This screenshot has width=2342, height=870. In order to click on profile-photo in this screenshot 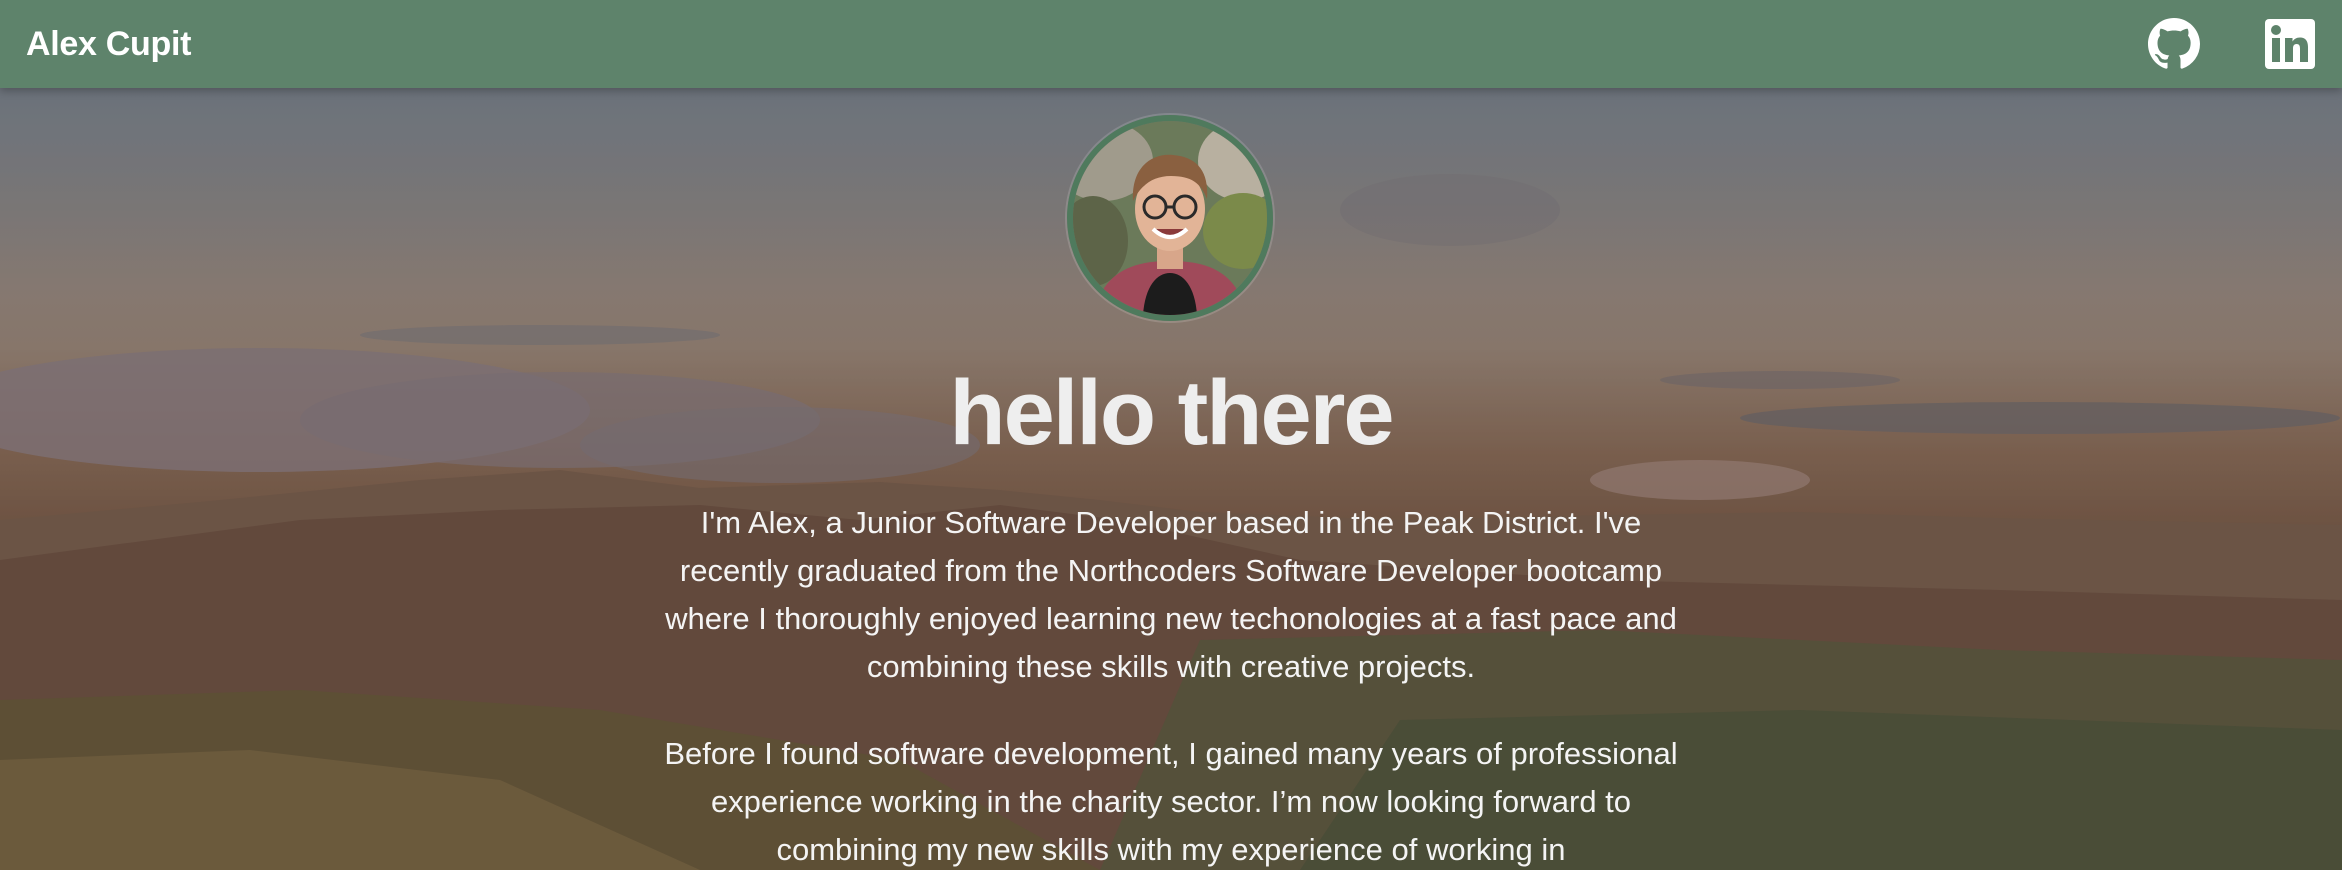, I will do `click(1170, 218)`.